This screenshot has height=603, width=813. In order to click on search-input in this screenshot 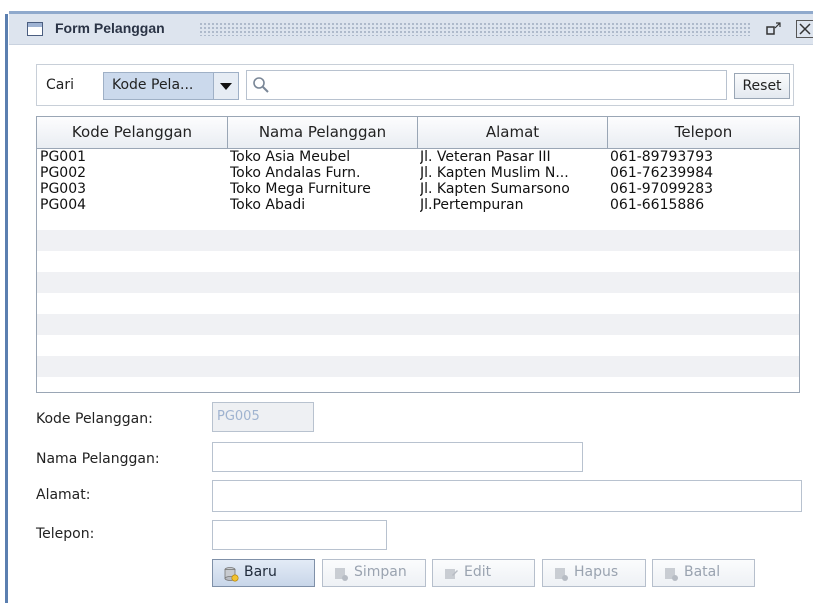, I will do `click(486, 85)`.